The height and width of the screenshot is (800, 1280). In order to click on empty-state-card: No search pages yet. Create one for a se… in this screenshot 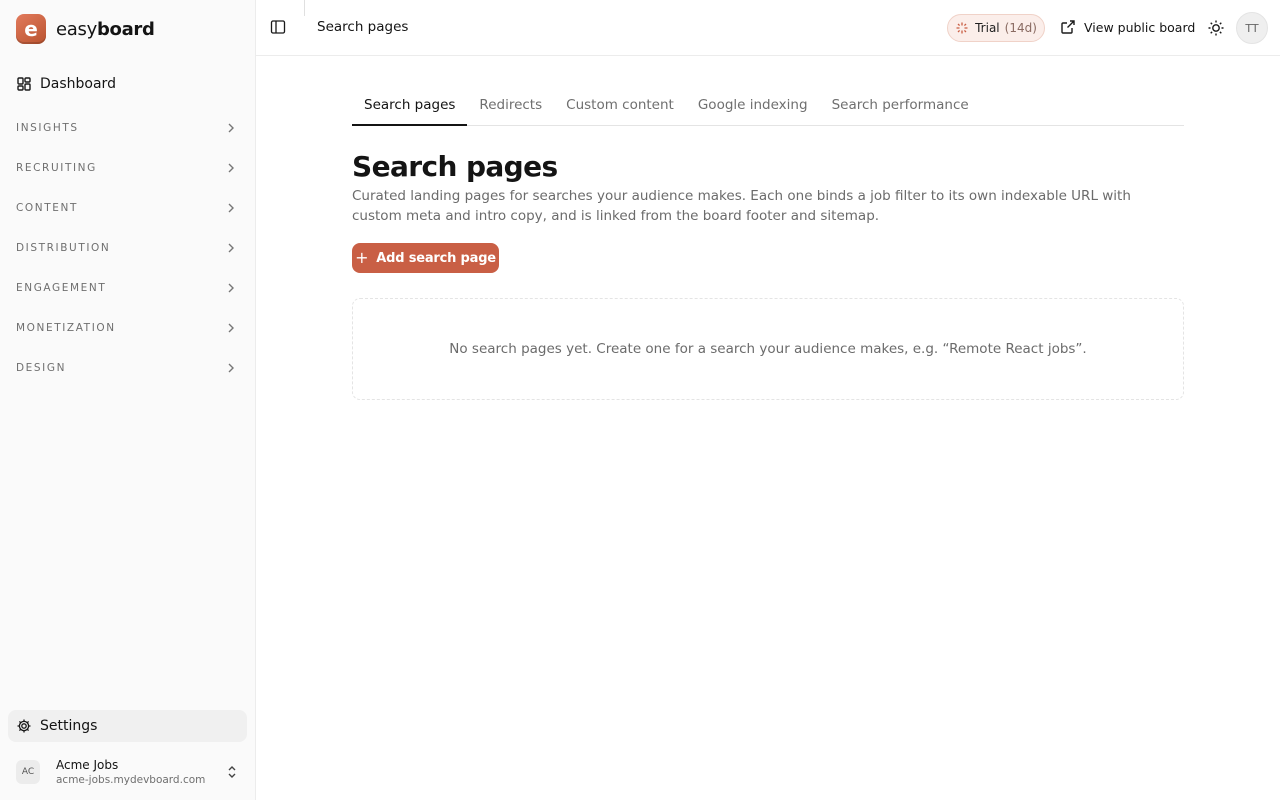, I will do `click(768, 349)`.